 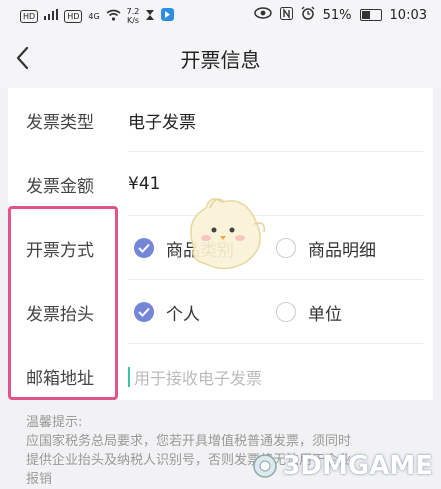 I want to click on net-speed-value: 7.2, so click(x=133, y=11).